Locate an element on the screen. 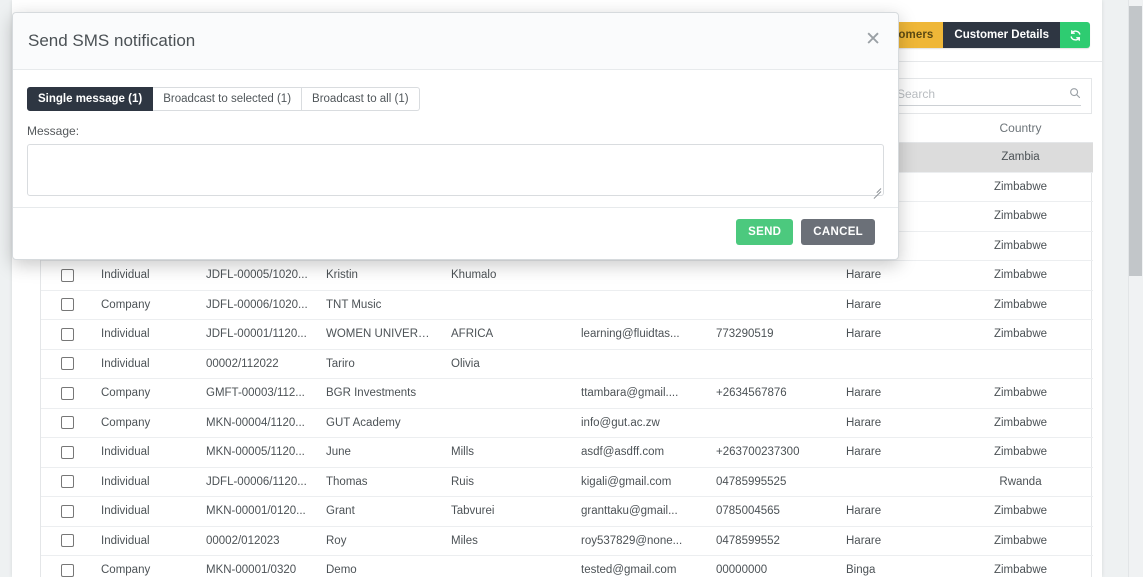 The width and height of the screenshot is (1143, 577). col-country: Country is located at coordinates (1020, 128).